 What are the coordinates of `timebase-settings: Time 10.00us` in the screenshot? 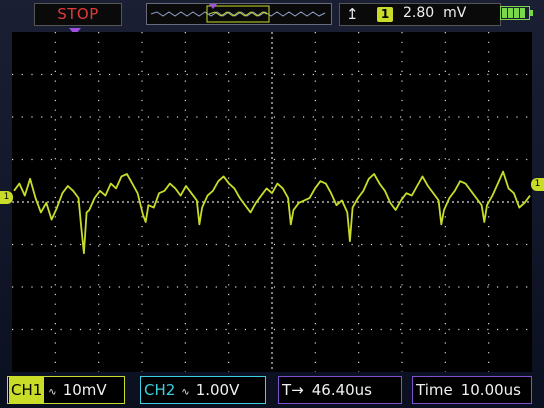 It's located at (472, 390).